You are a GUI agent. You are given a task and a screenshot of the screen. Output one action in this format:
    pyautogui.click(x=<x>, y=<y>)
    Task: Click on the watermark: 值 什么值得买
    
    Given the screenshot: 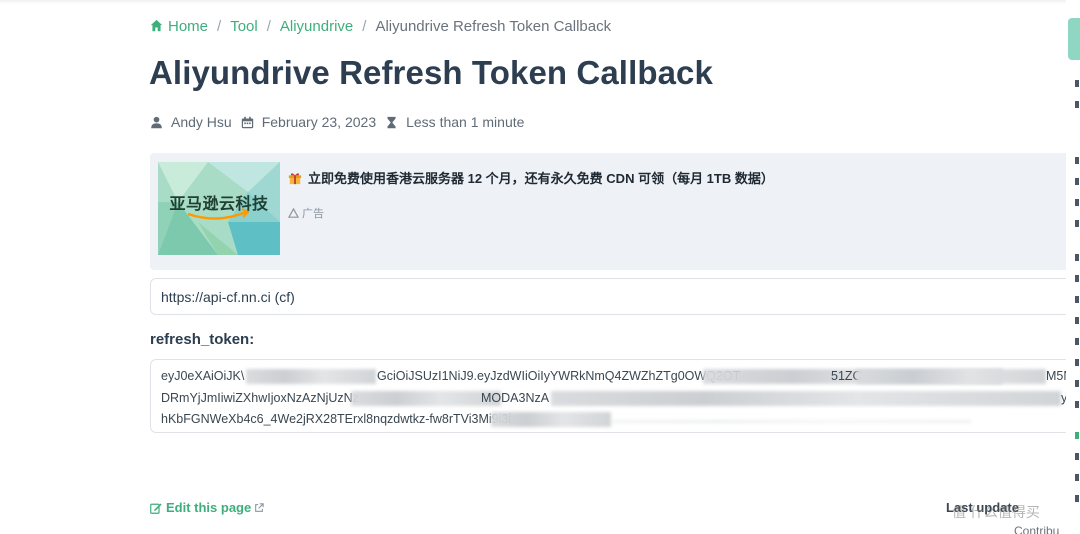 What is the action you would take?
    pyautogui.click(x=996, y=512)
    